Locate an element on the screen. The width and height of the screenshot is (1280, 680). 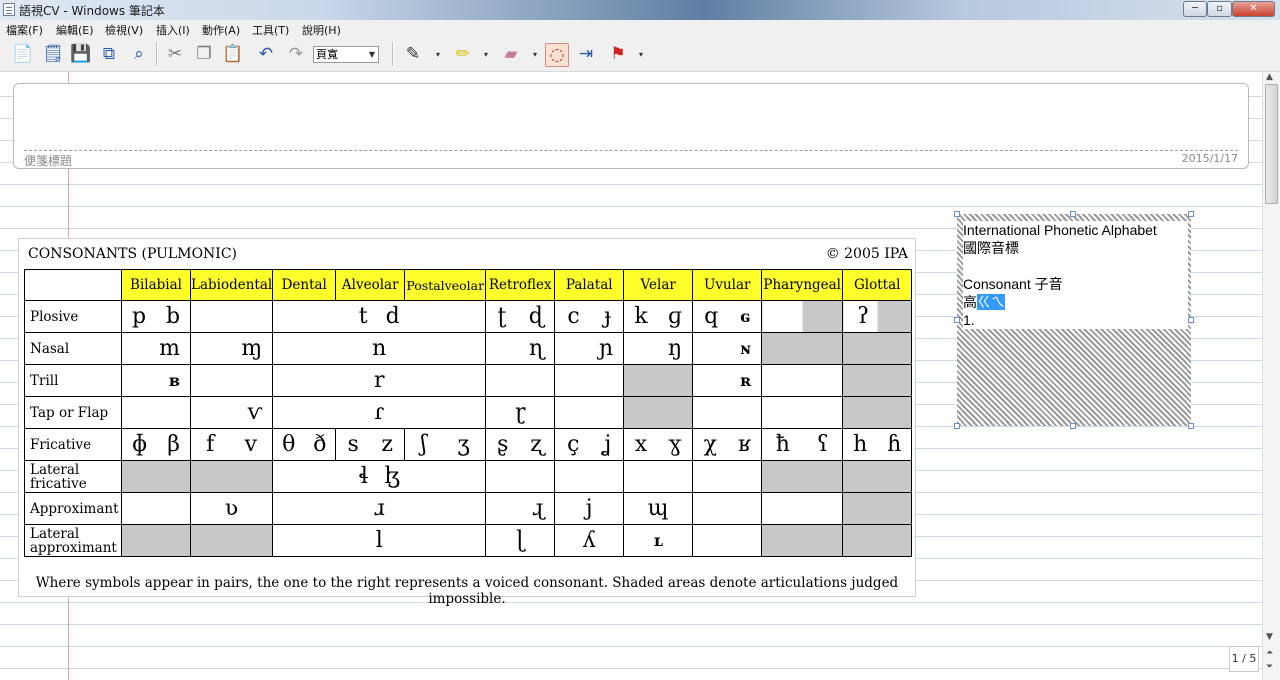
col-dental: Dental is located at coordinates (304, 285).